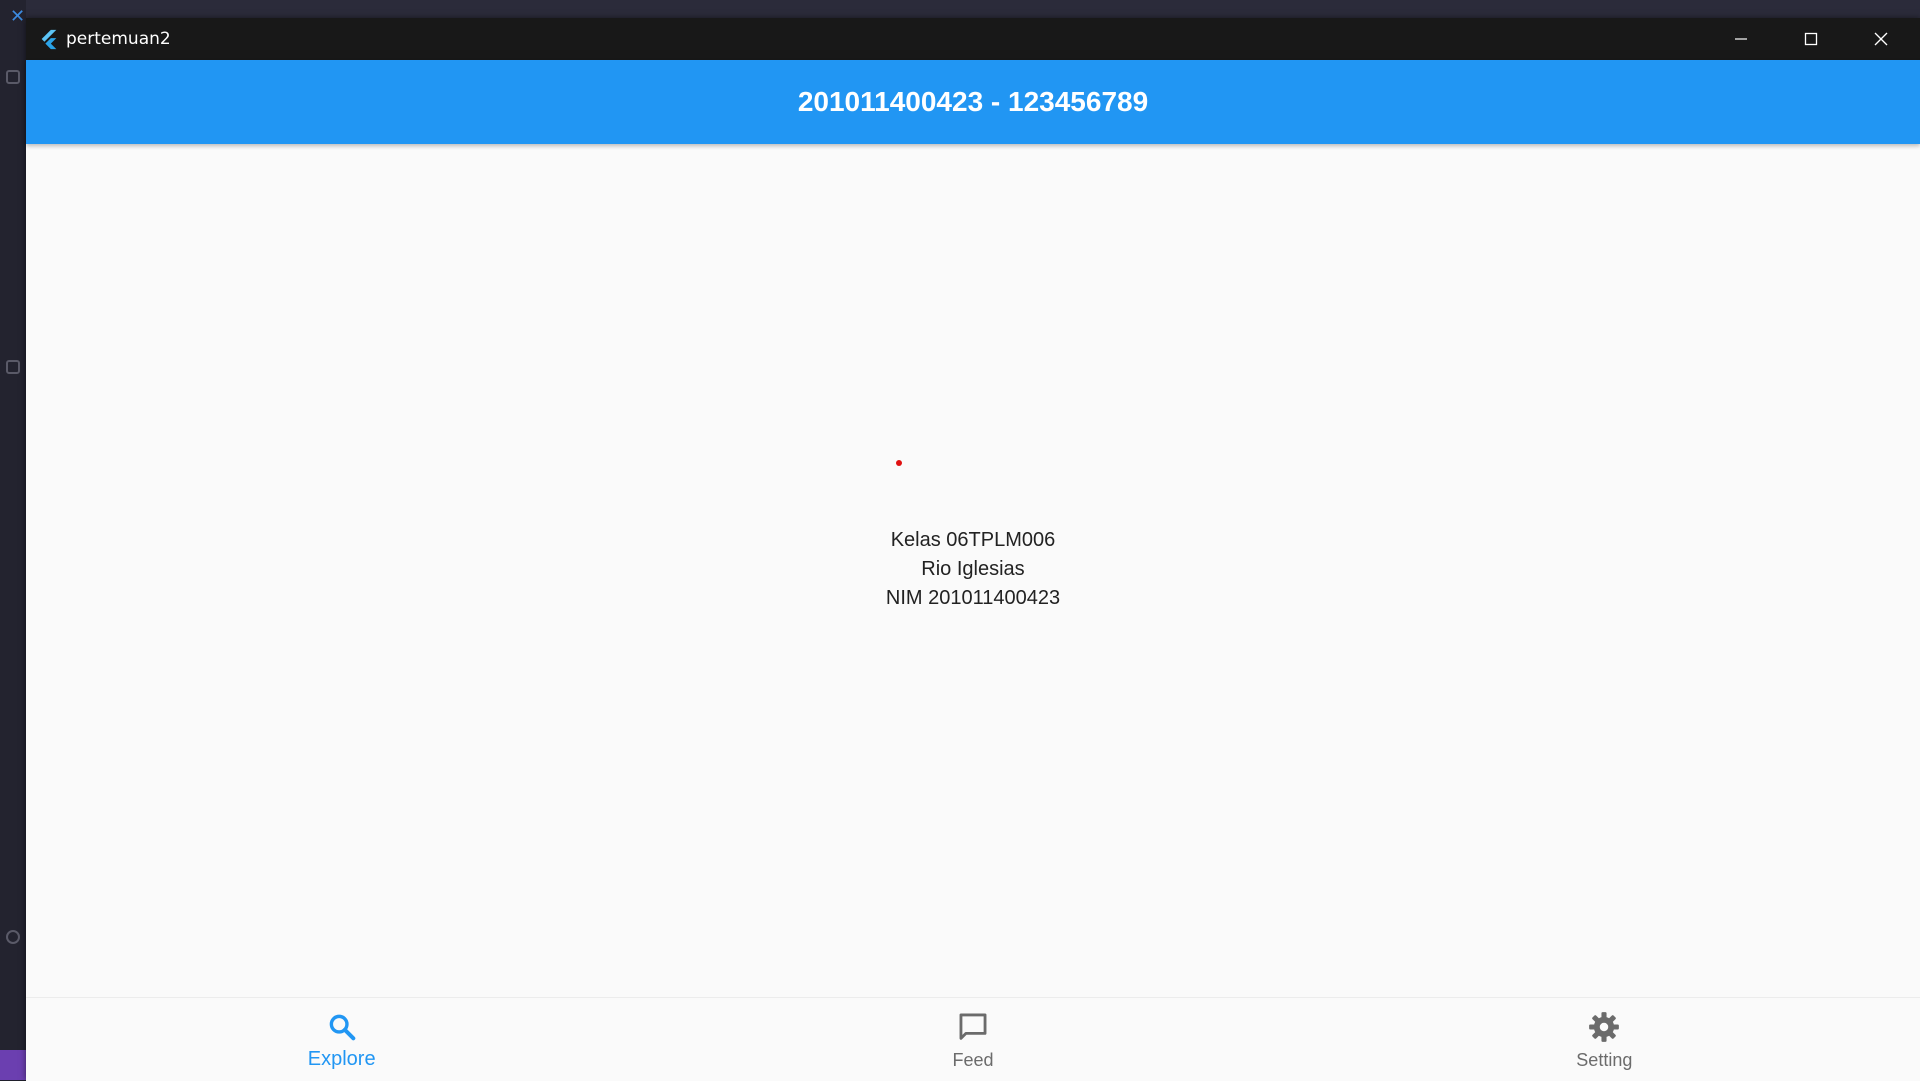 This screenshot has height=1081, width=1920. I want to click on nav-item-setting: Setting, so click(1604, 1039).